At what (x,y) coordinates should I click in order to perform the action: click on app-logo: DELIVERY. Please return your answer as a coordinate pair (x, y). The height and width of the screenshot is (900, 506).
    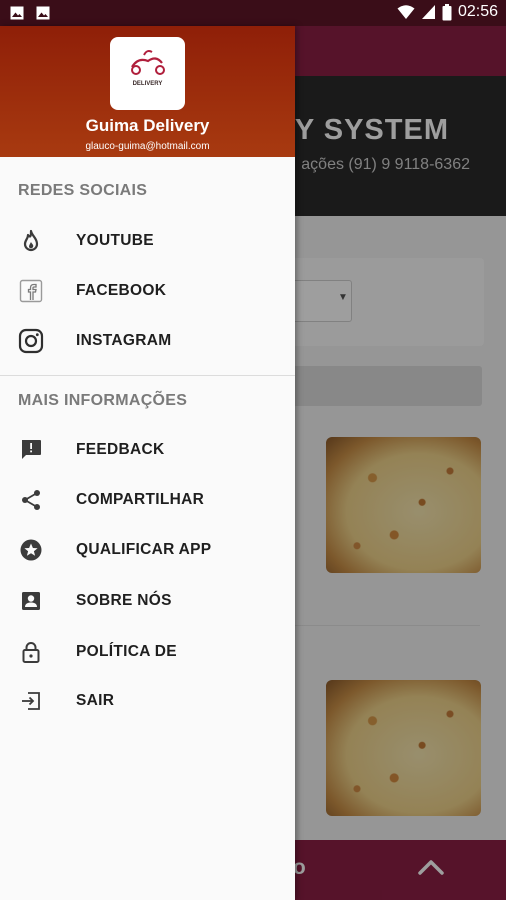
    Looking at the image, I should click on (147, 73).